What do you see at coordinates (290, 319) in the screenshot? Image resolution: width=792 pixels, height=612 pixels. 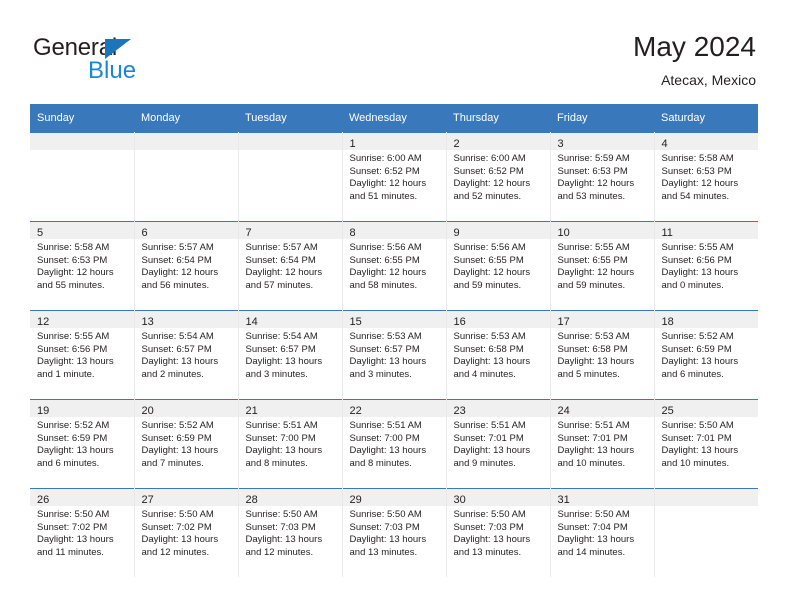 I see `day-number-band: 14` at bounding box center [290, 319].